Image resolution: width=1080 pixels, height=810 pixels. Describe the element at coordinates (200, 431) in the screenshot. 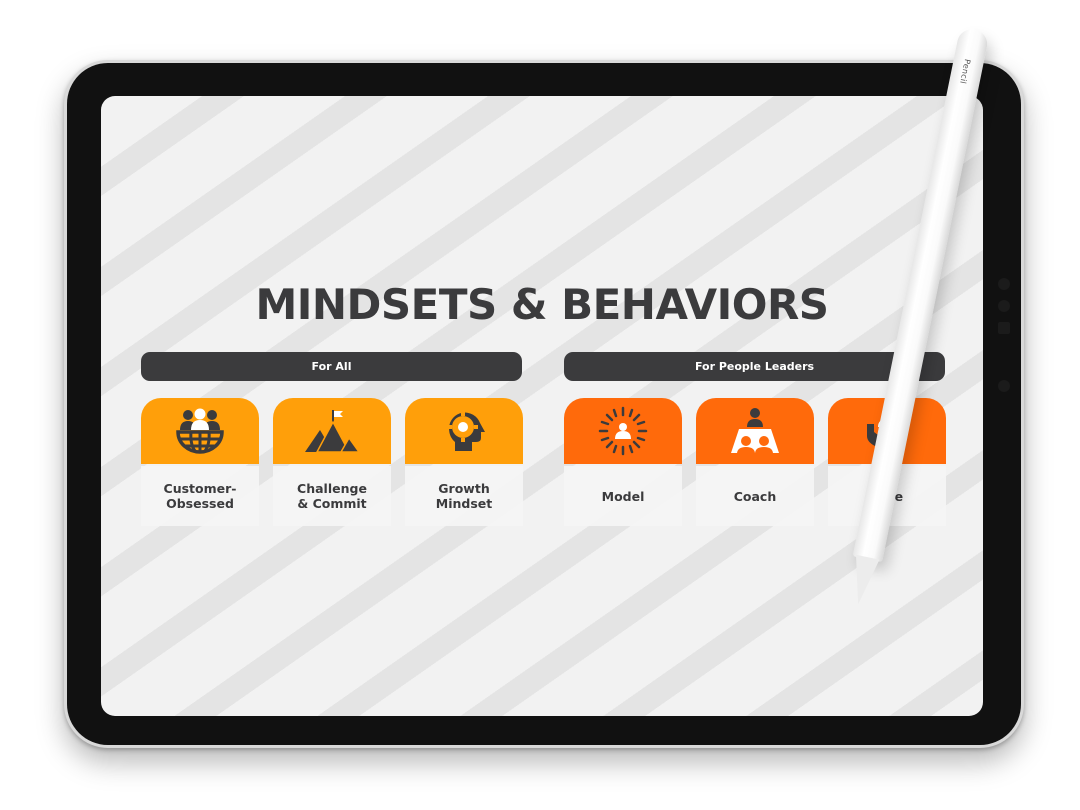

I see `people-globe-icon` at that location.